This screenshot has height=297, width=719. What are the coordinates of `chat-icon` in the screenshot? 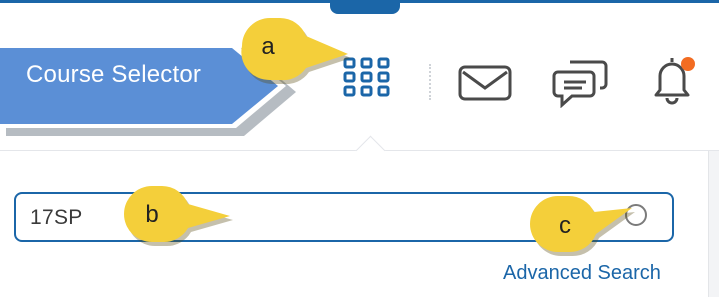 It's located at (581, 82).